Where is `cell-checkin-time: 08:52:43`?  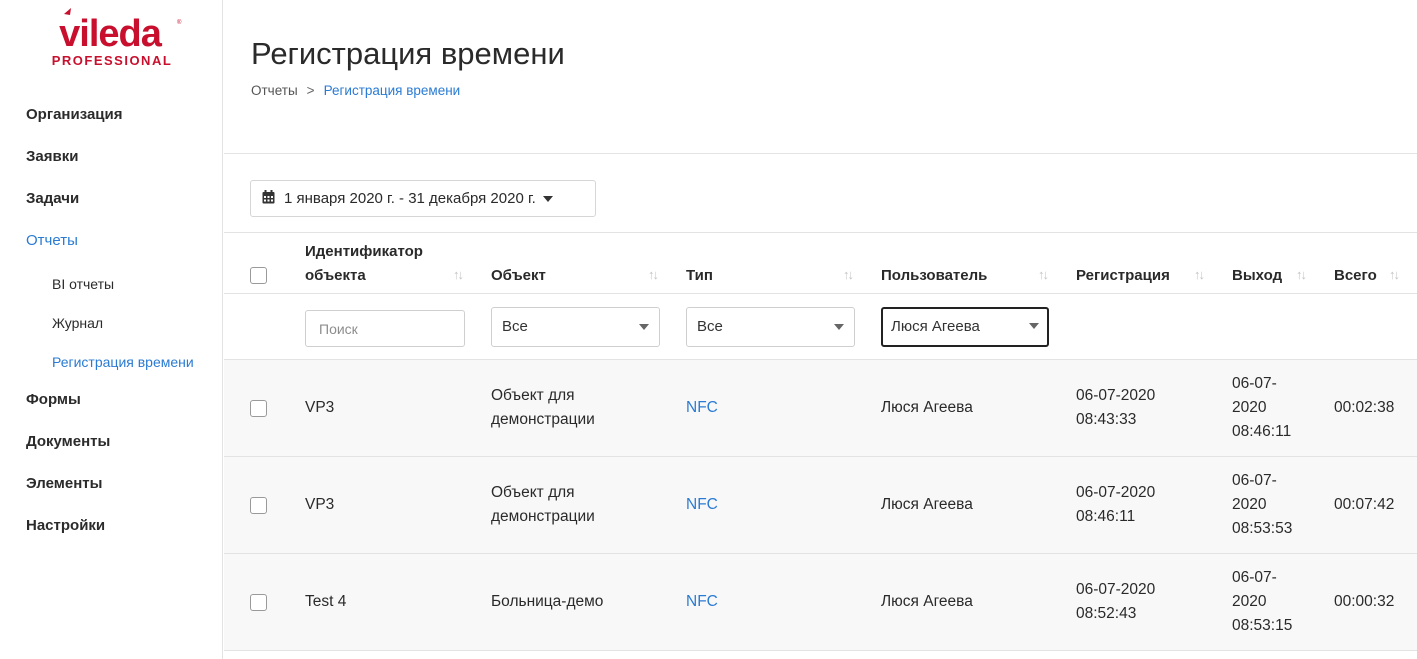
cell-checkin-time: 08:52:43 is located at coordinates (1106, 613).